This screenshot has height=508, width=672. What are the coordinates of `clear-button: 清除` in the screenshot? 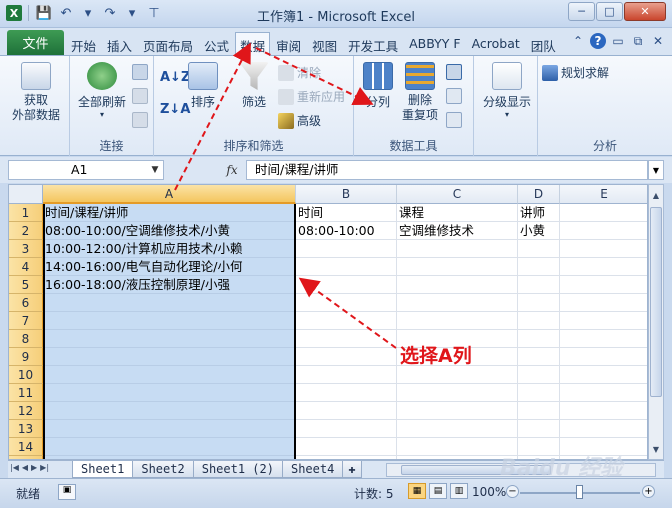 It's located at (299, 72).